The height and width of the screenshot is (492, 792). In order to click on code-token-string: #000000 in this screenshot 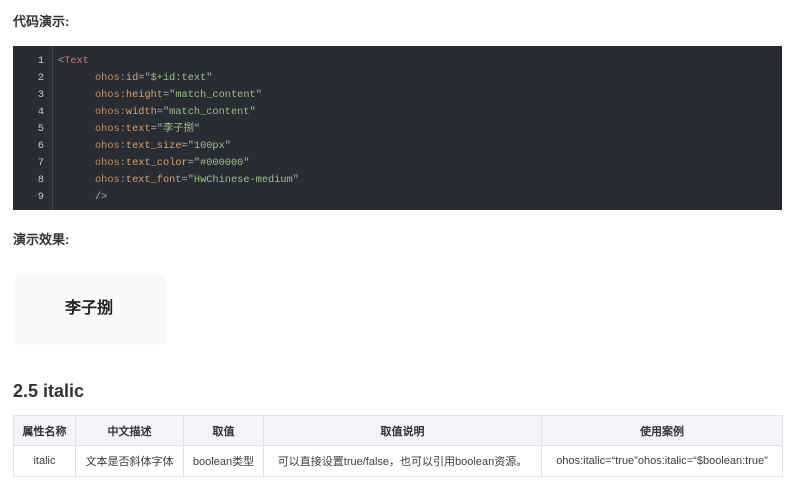, I will do `click(222, 163)`.